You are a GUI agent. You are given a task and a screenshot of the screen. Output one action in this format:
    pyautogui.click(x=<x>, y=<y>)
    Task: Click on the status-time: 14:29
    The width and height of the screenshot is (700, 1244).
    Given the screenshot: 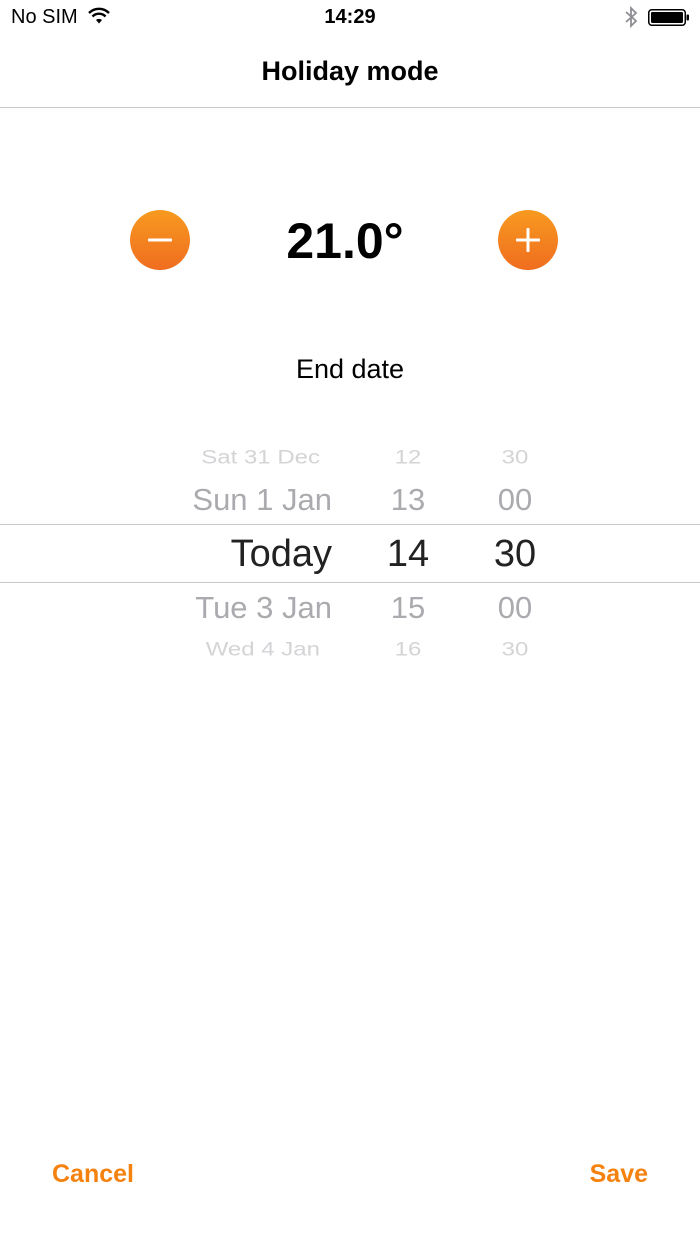 What is the action you would take?
    pyautogui.click(x=350, y=17)
    